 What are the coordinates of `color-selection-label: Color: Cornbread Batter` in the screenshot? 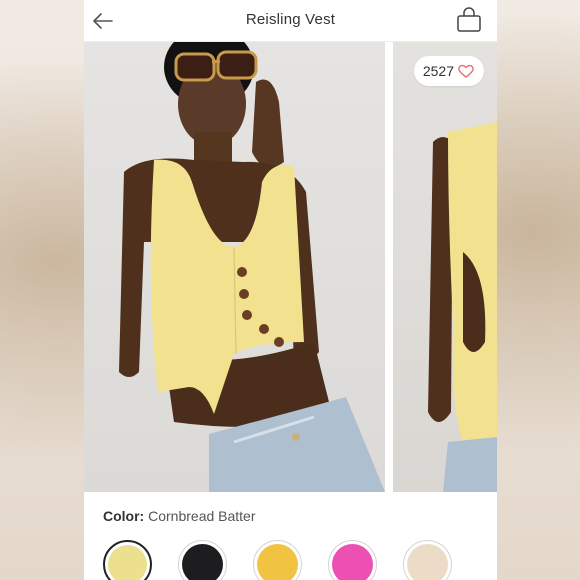 It's located at (179, 516).